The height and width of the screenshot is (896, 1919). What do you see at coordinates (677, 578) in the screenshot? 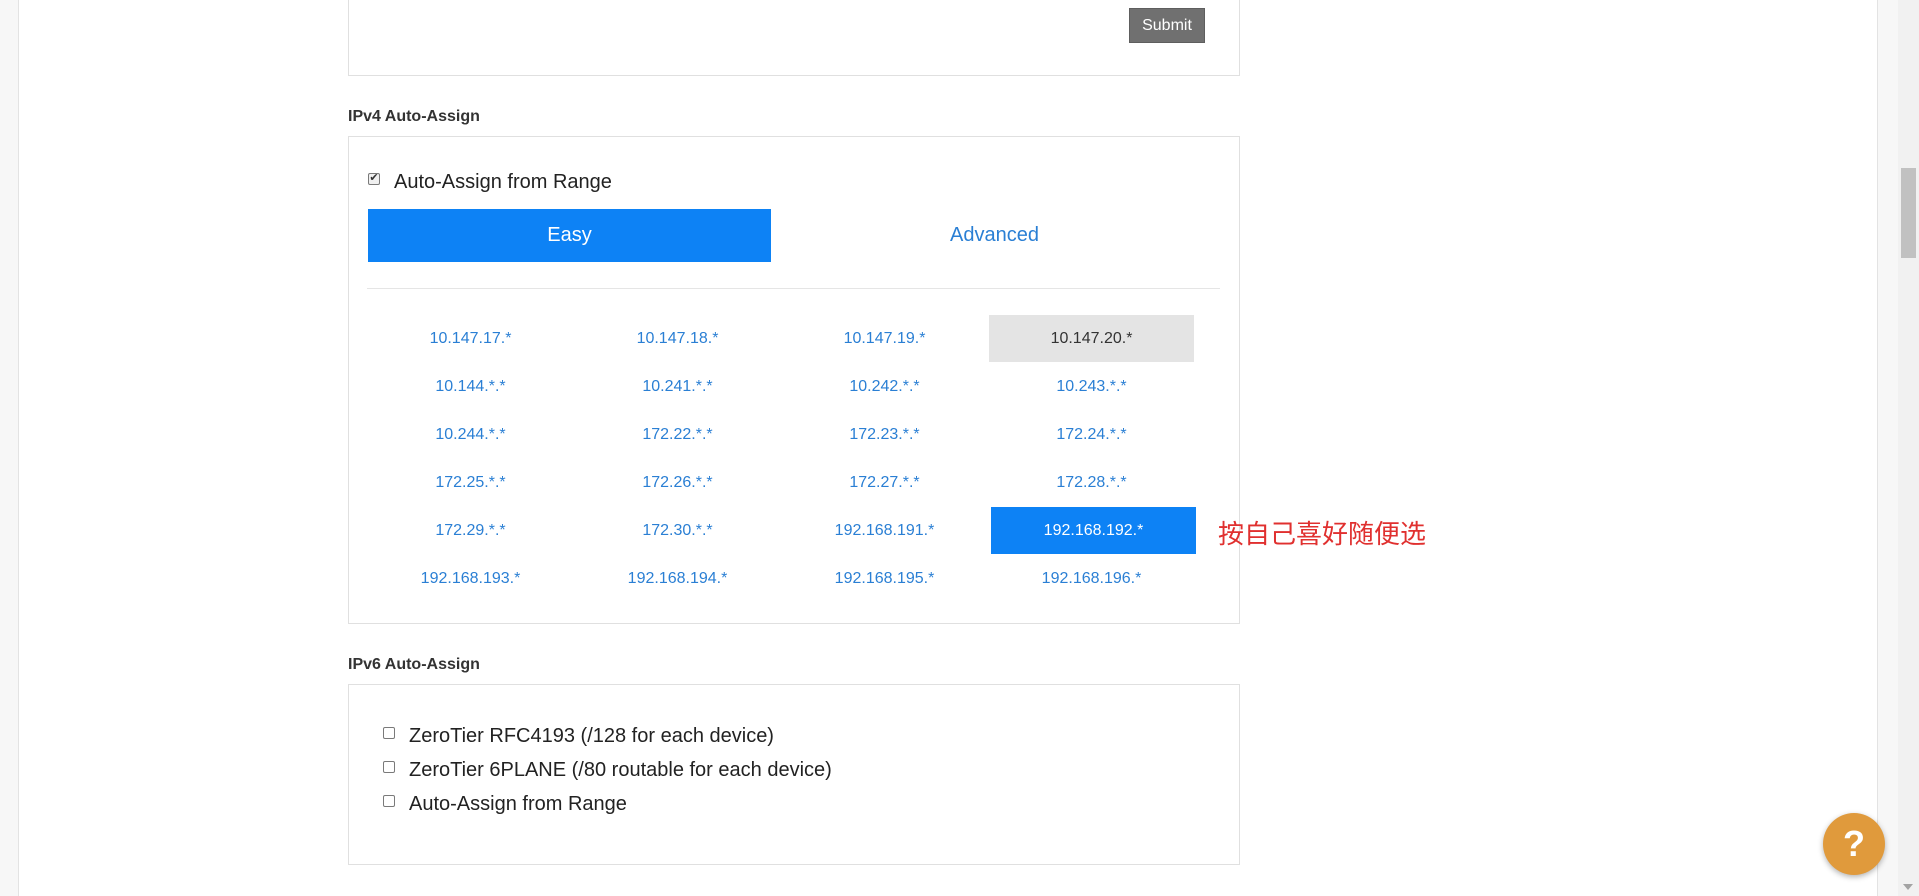
I see `range-option: 192.168.194.*` at bounding box center [677, 578].